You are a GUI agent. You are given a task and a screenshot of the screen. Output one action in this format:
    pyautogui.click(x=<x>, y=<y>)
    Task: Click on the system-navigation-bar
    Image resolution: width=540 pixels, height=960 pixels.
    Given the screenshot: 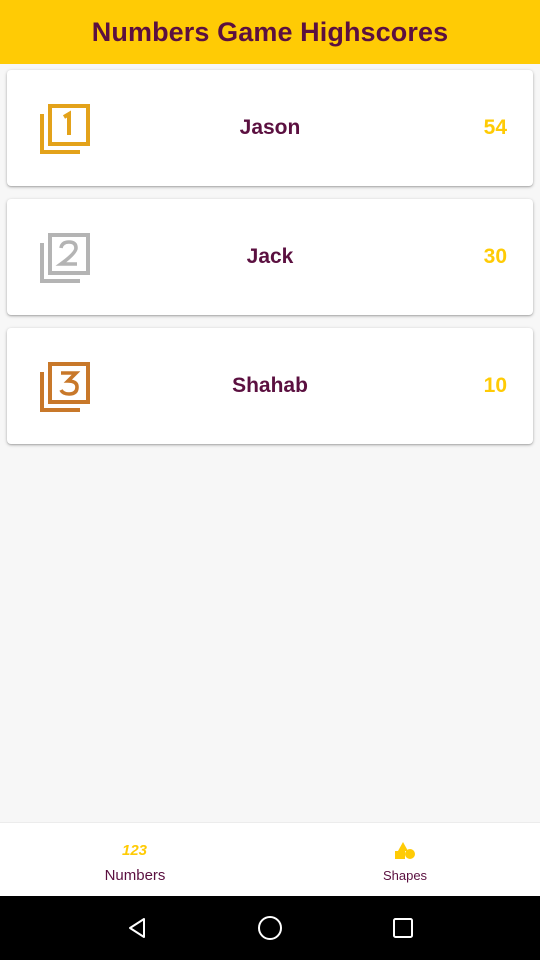 What is the action you would take?
    pyautogui.click(x=270, y=928)
    